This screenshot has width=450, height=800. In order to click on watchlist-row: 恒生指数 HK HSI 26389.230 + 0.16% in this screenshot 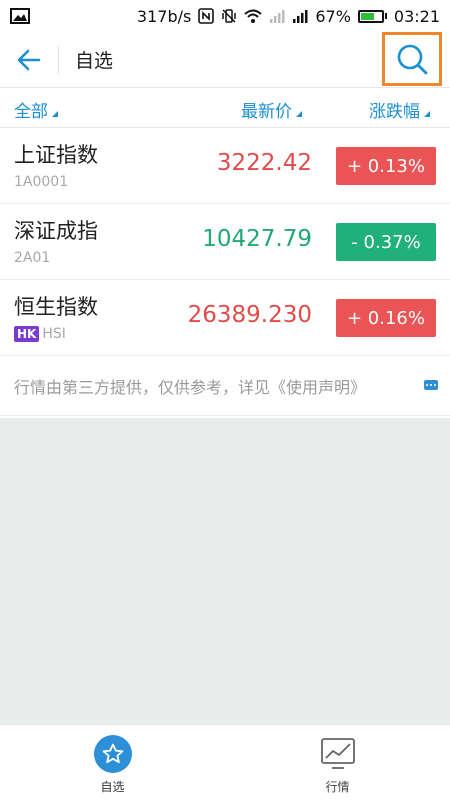, I will do `click(225, 318)`.